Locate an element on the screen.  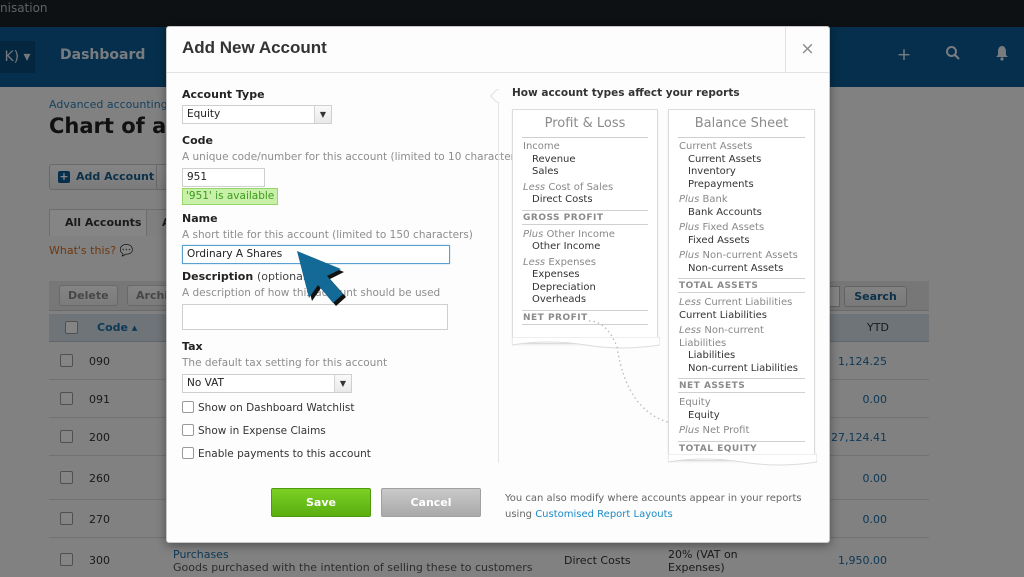
bs-liabilities: Liabilities is located at coordinates (712, 355).